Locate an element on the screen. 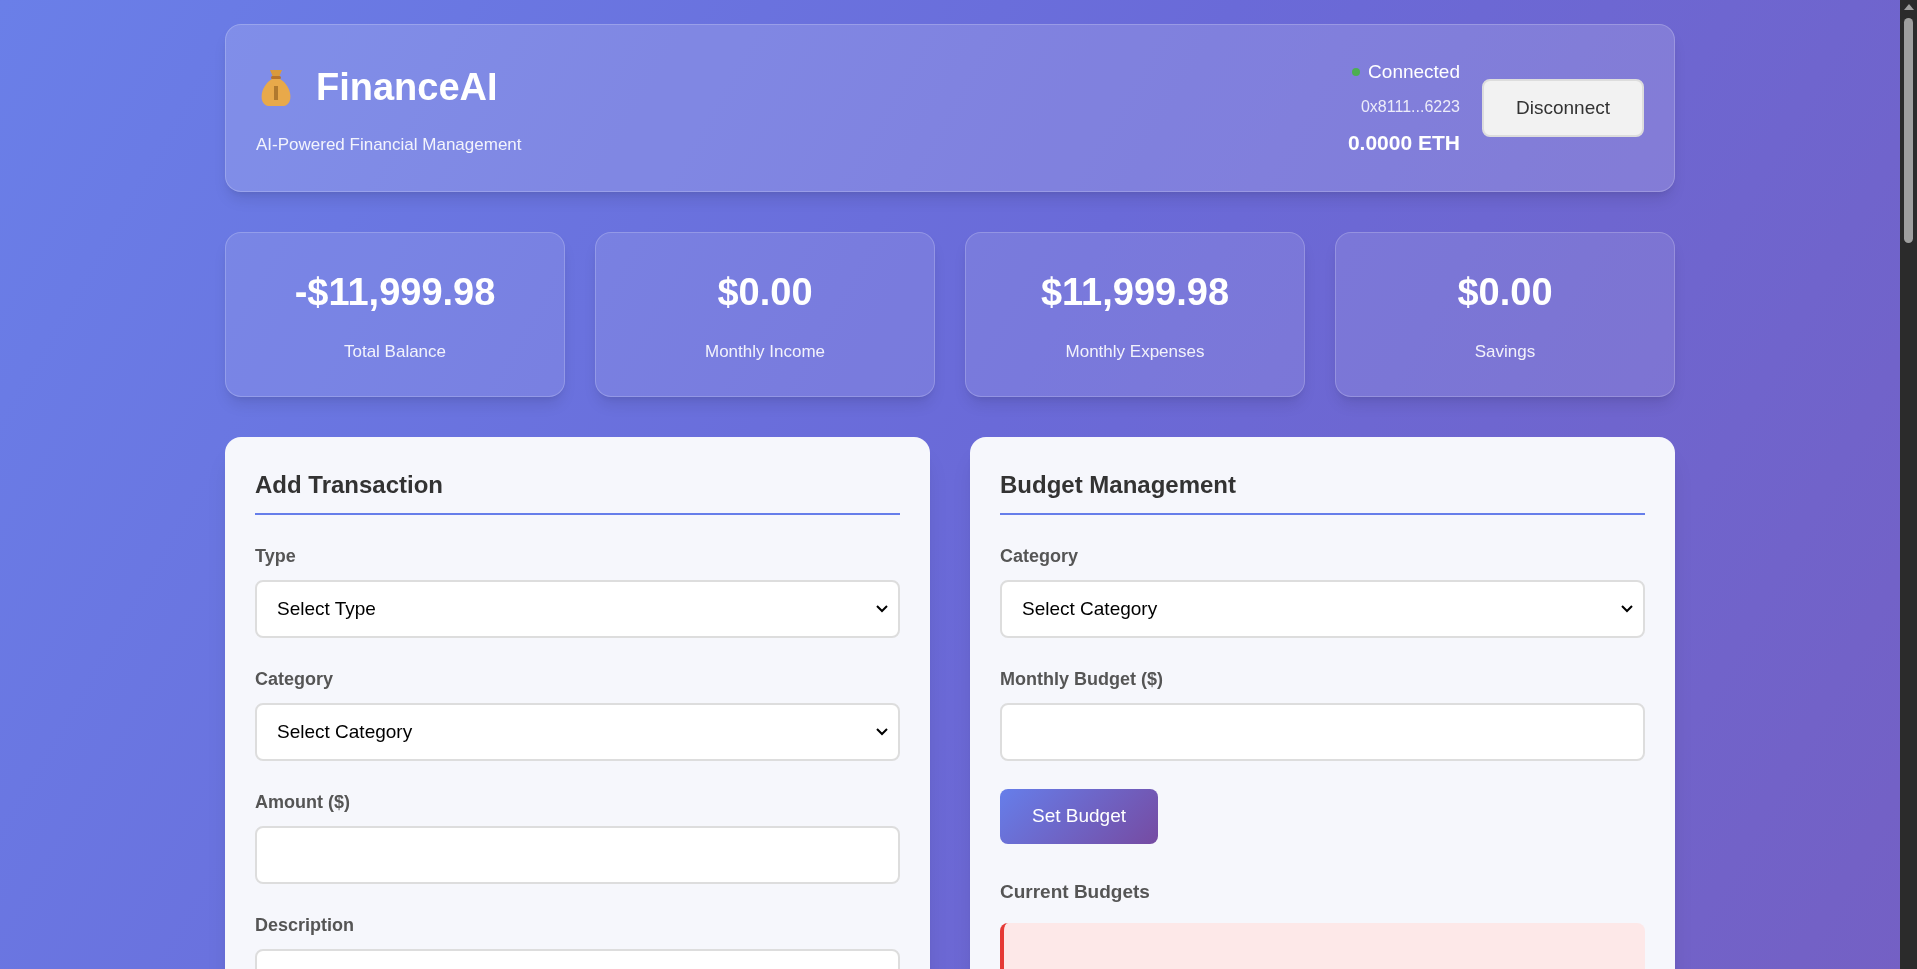 The width and height of the screenshot is (1917, 969). wallet-balance: 0.0000 ETH is located at coordinates (1403, 142).